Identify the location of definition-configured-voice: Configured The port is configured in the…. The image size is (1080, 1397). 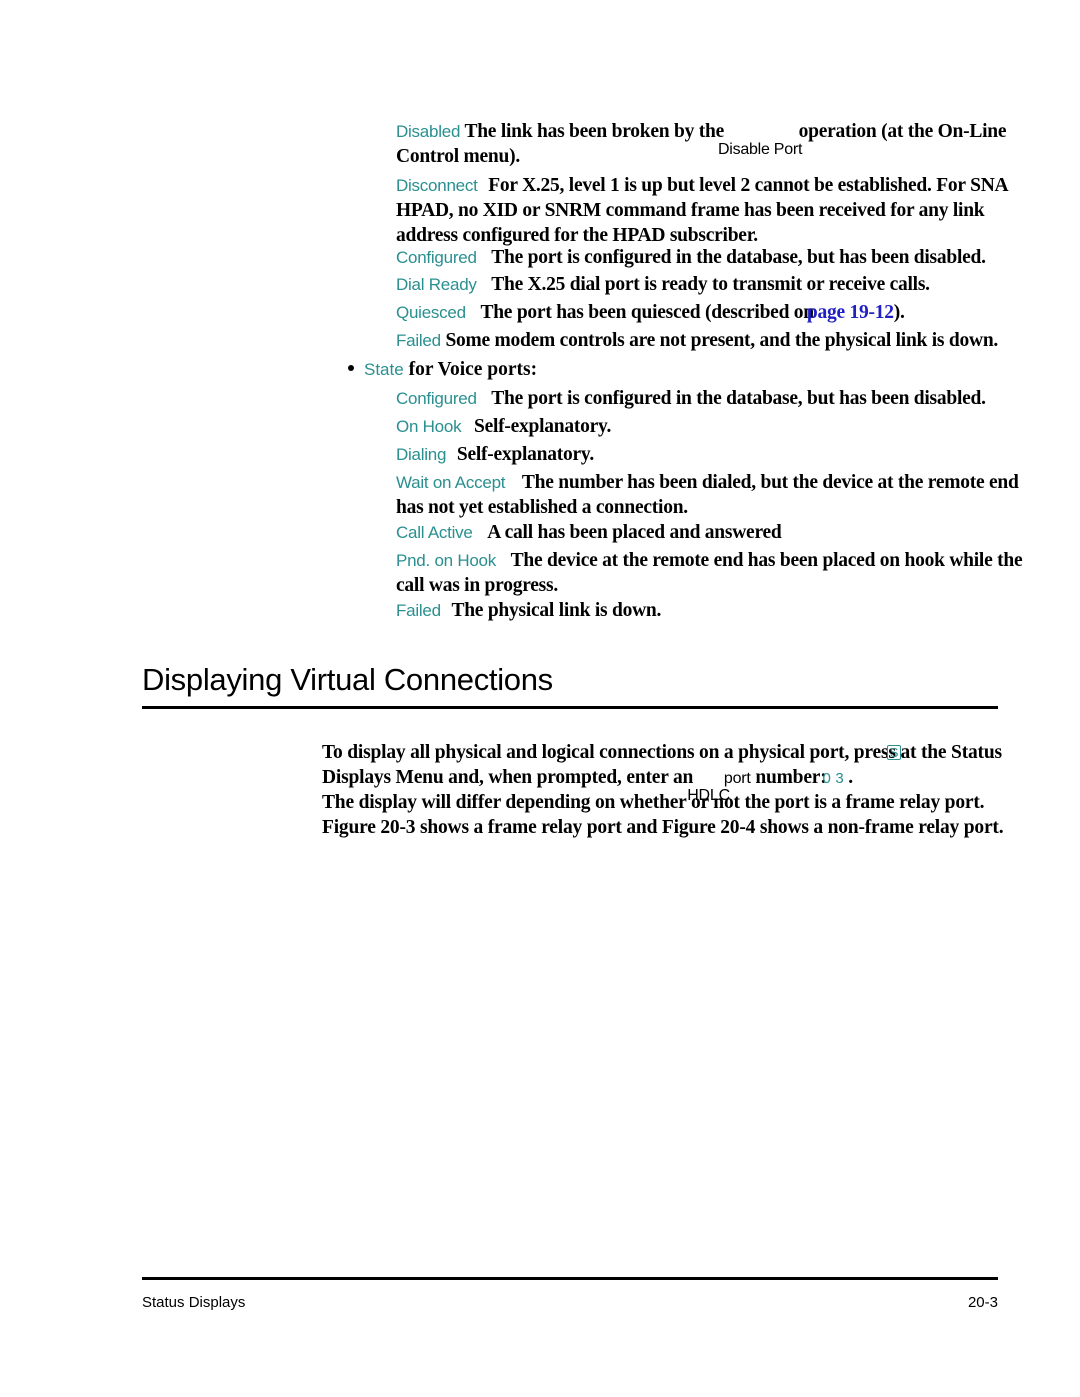
(711, 398).